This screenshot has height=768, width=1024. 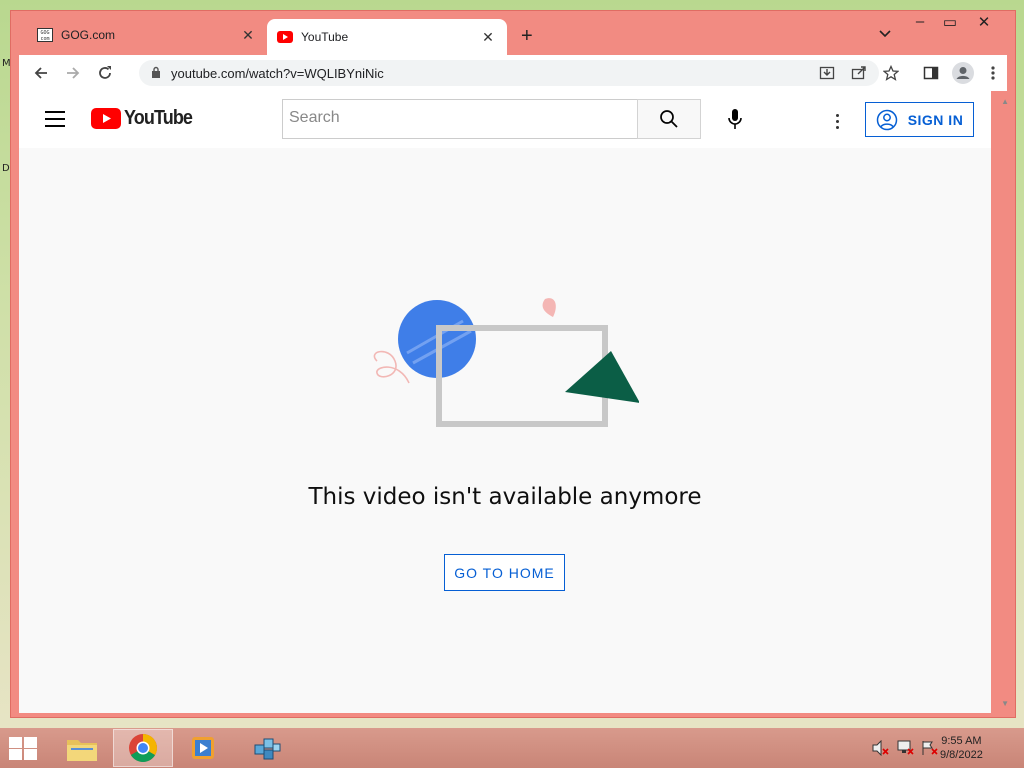 I want to click on scroll-up-arrow-icon: ▲, so click(x=1005, y=101).